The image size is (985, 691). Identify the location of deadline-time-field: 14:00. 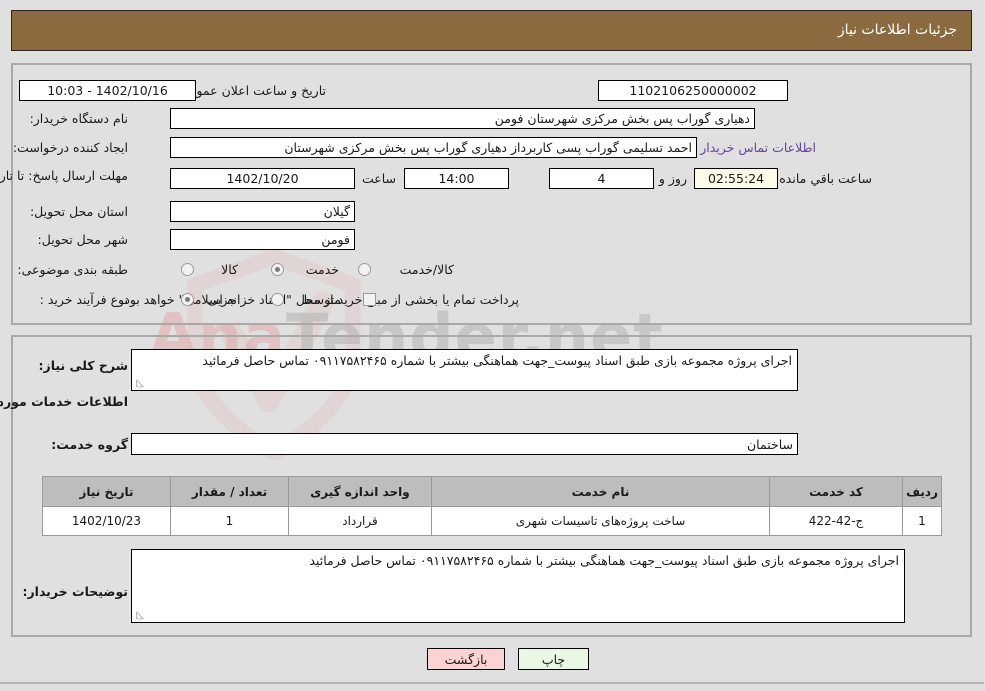
(457, 178).